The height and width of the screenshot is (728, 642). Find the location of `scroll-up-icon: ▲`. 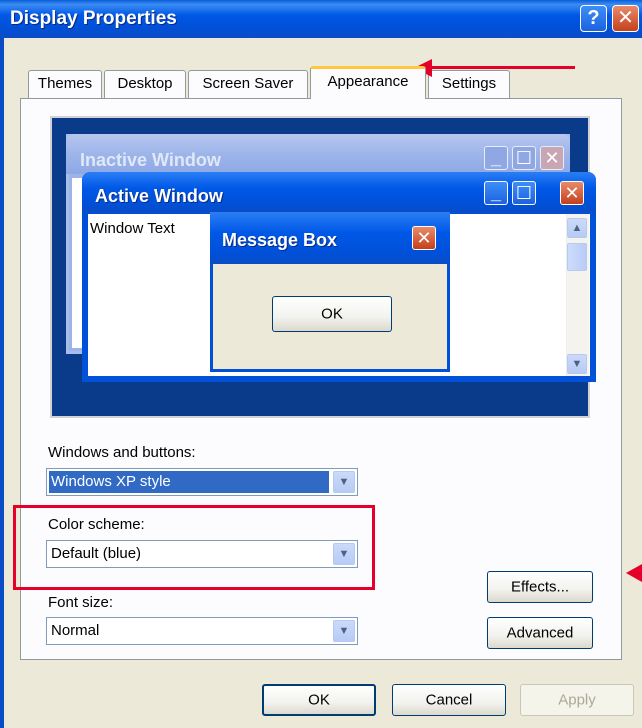

scroll-up-icon: ▲ is located at coordinates (577, 228).